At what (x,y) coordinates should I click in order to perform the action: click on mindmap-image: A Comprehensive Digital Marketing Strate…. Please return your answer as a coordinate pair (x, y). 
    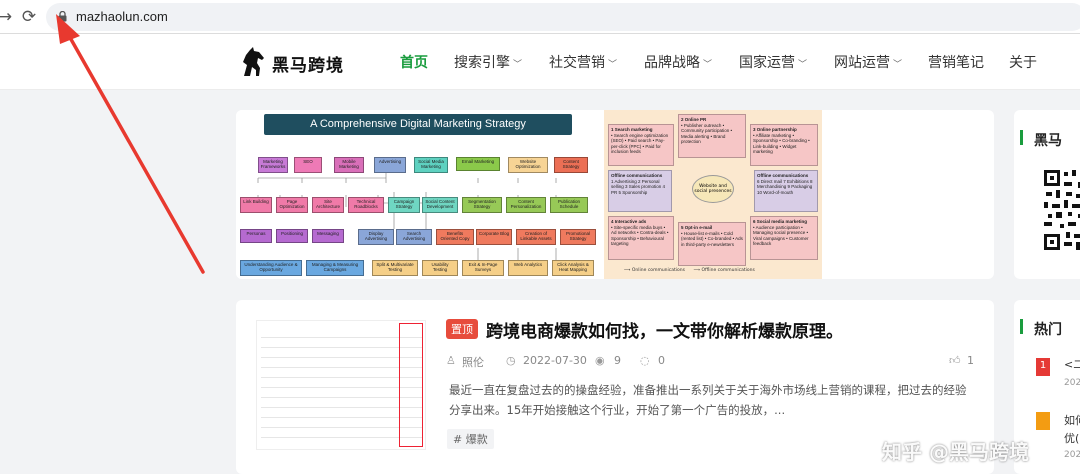
    Looking at the image, I should click on (420, 194).